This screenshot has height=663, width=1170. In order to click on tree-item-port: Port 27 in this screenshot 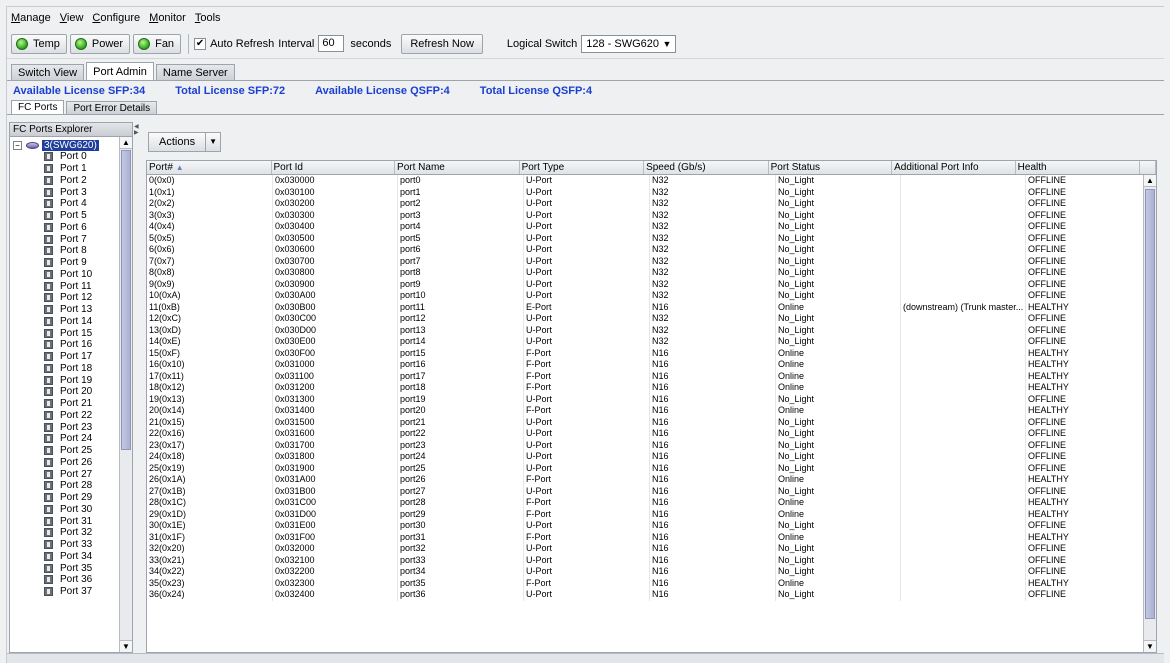, I will do `click(64, 474)`.